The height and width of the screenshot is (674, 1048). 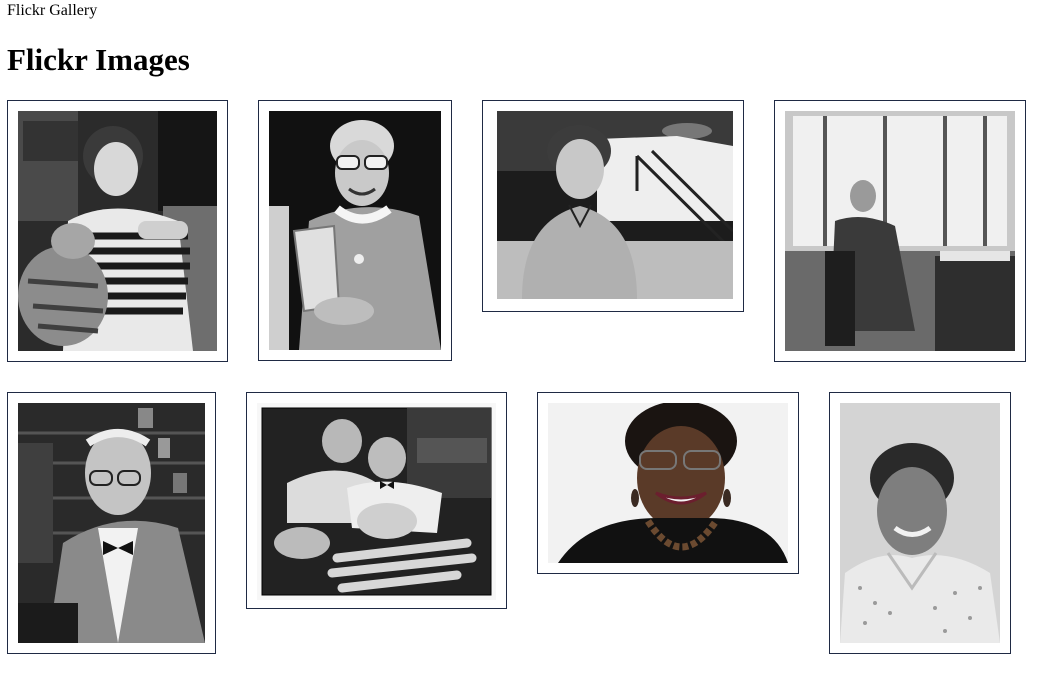 I want to click on photo-woman-with-necklace, so click(x=668, y=483).